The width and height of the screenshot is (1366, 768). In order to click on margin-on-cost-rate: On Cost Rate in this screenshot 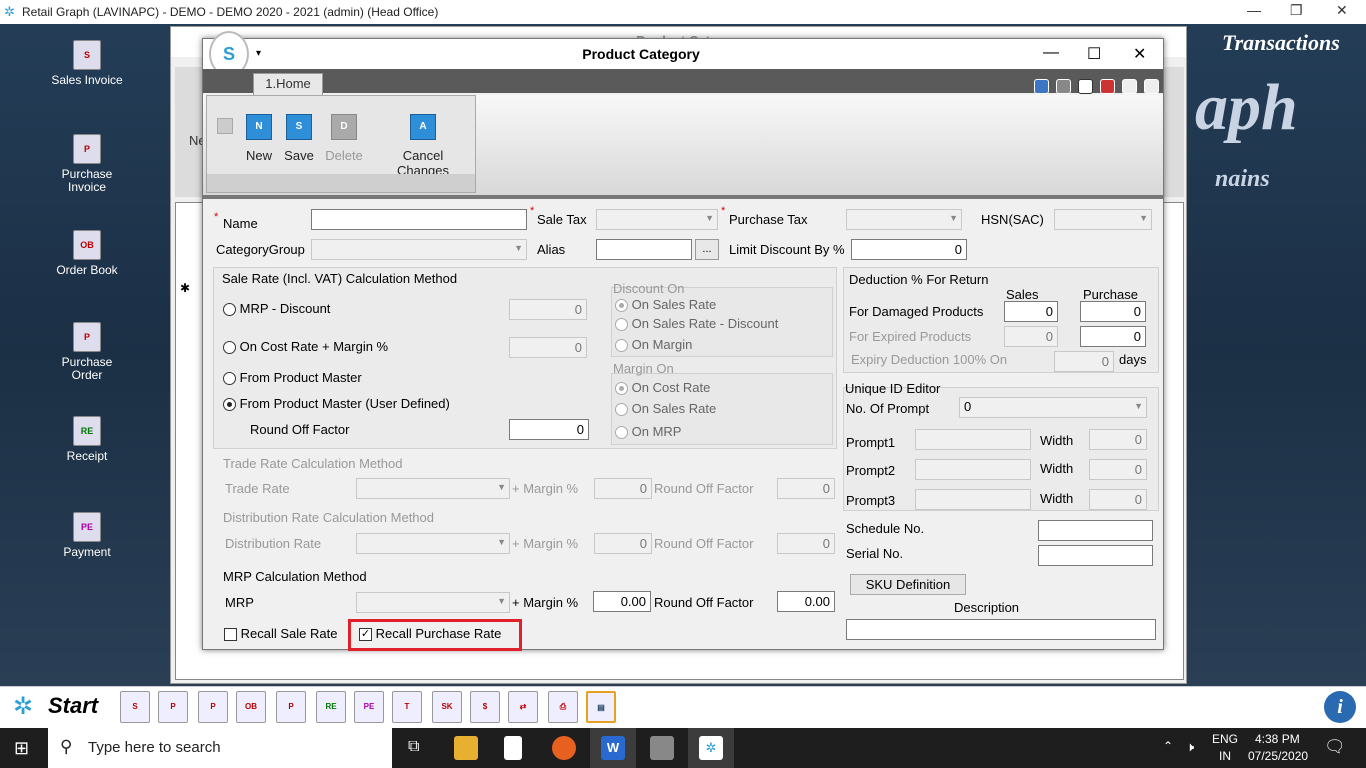, I will do `click(662, 388)`.